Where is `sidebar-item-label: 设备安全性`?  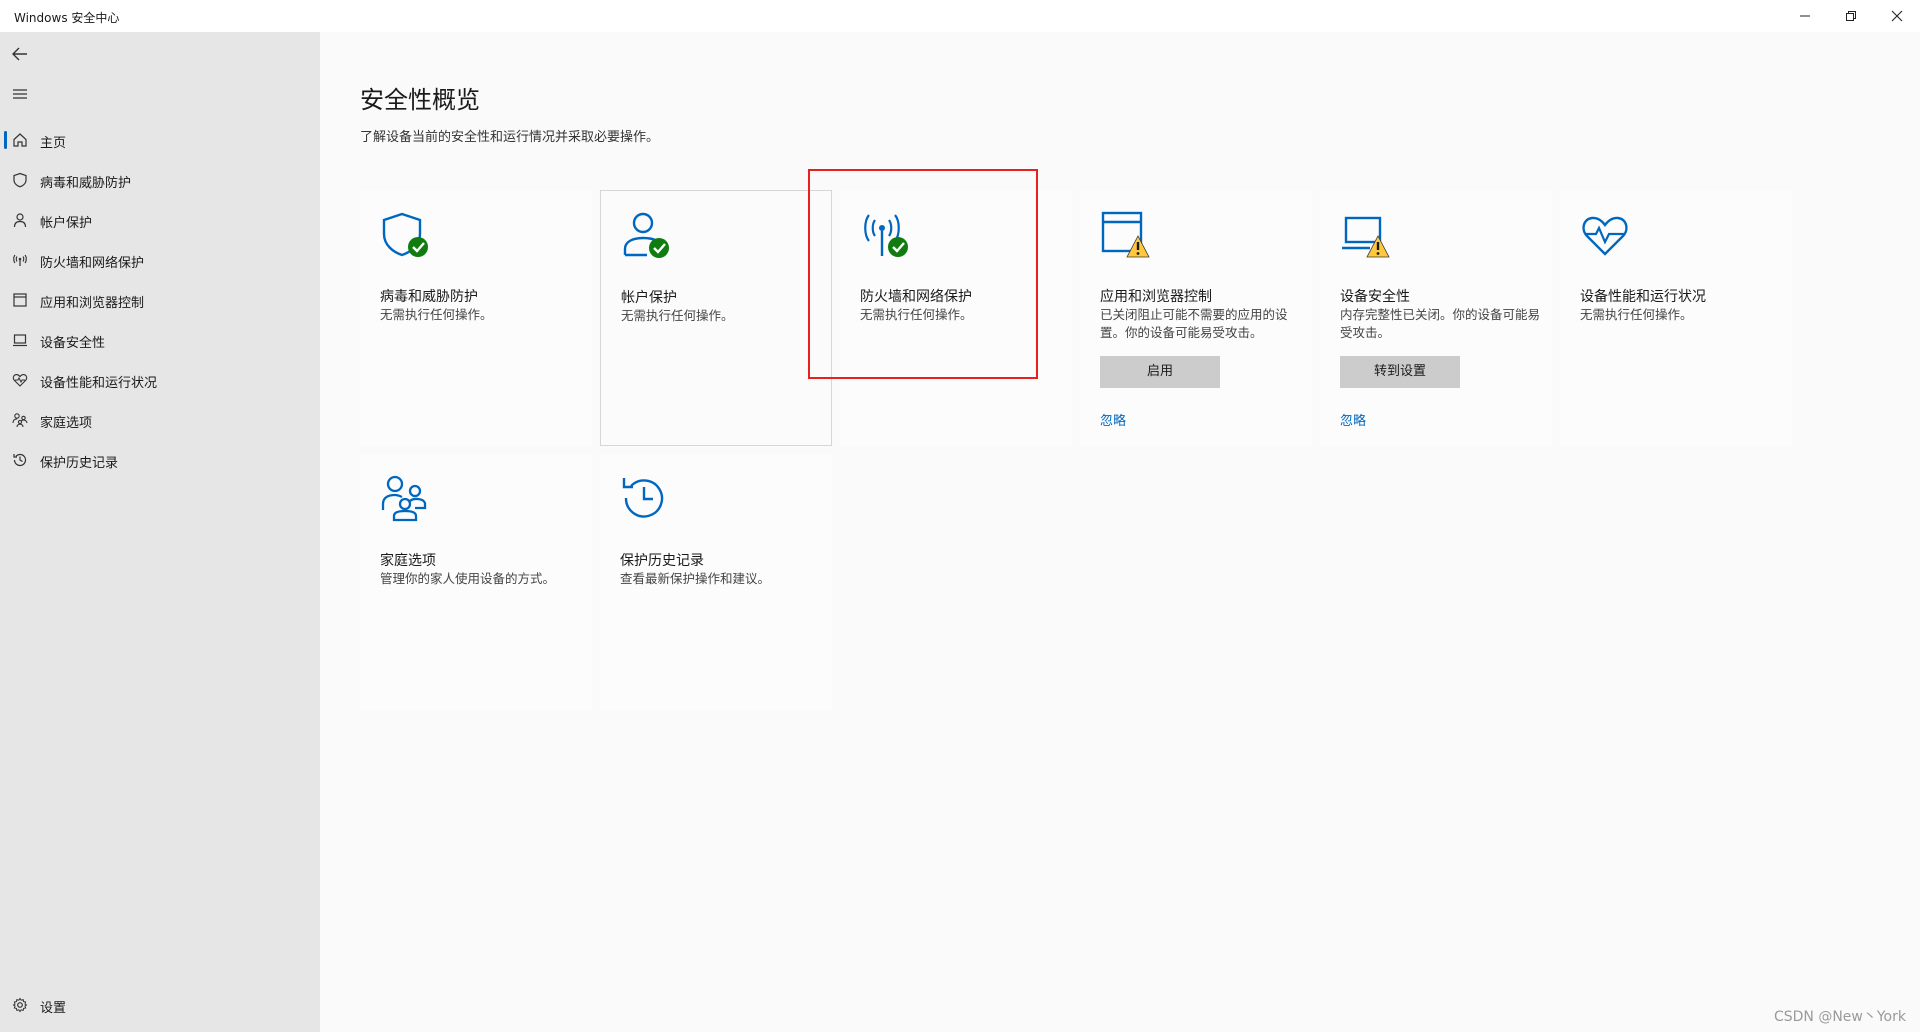
sidebar-item-label: 设备安全性 is located at coordinates (73, 343).